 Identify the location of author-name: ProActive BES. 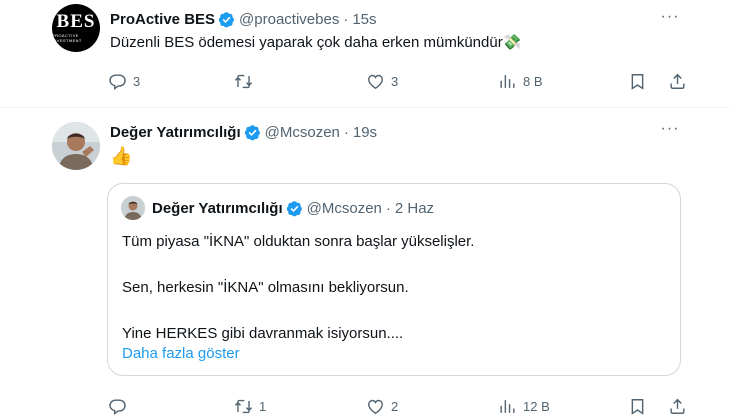
(162, 19).